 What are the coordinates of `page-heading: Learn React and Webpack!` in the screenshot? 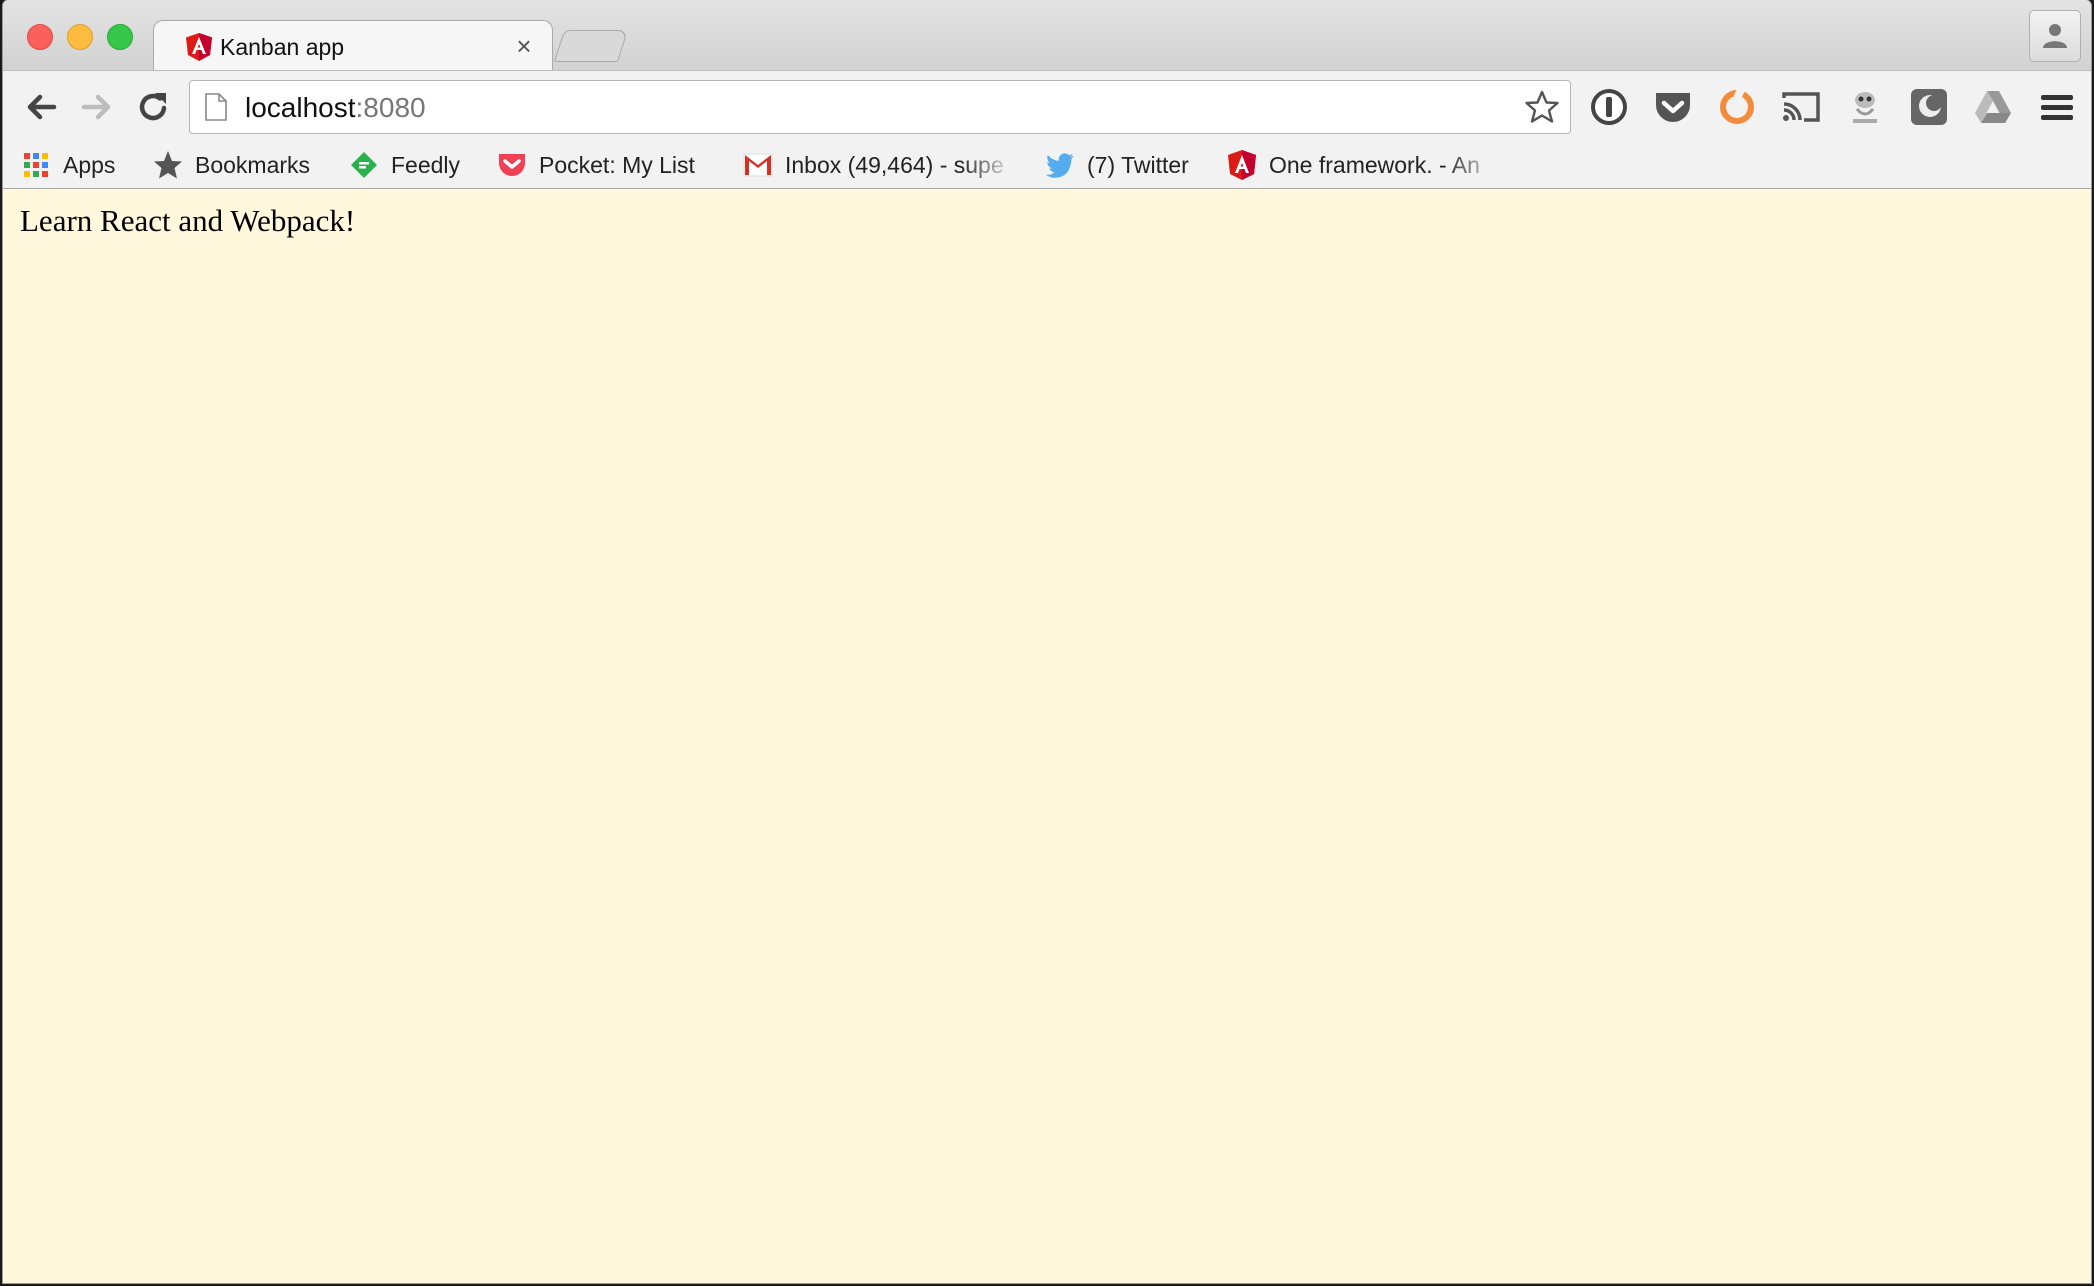 It's located at (188, 220).